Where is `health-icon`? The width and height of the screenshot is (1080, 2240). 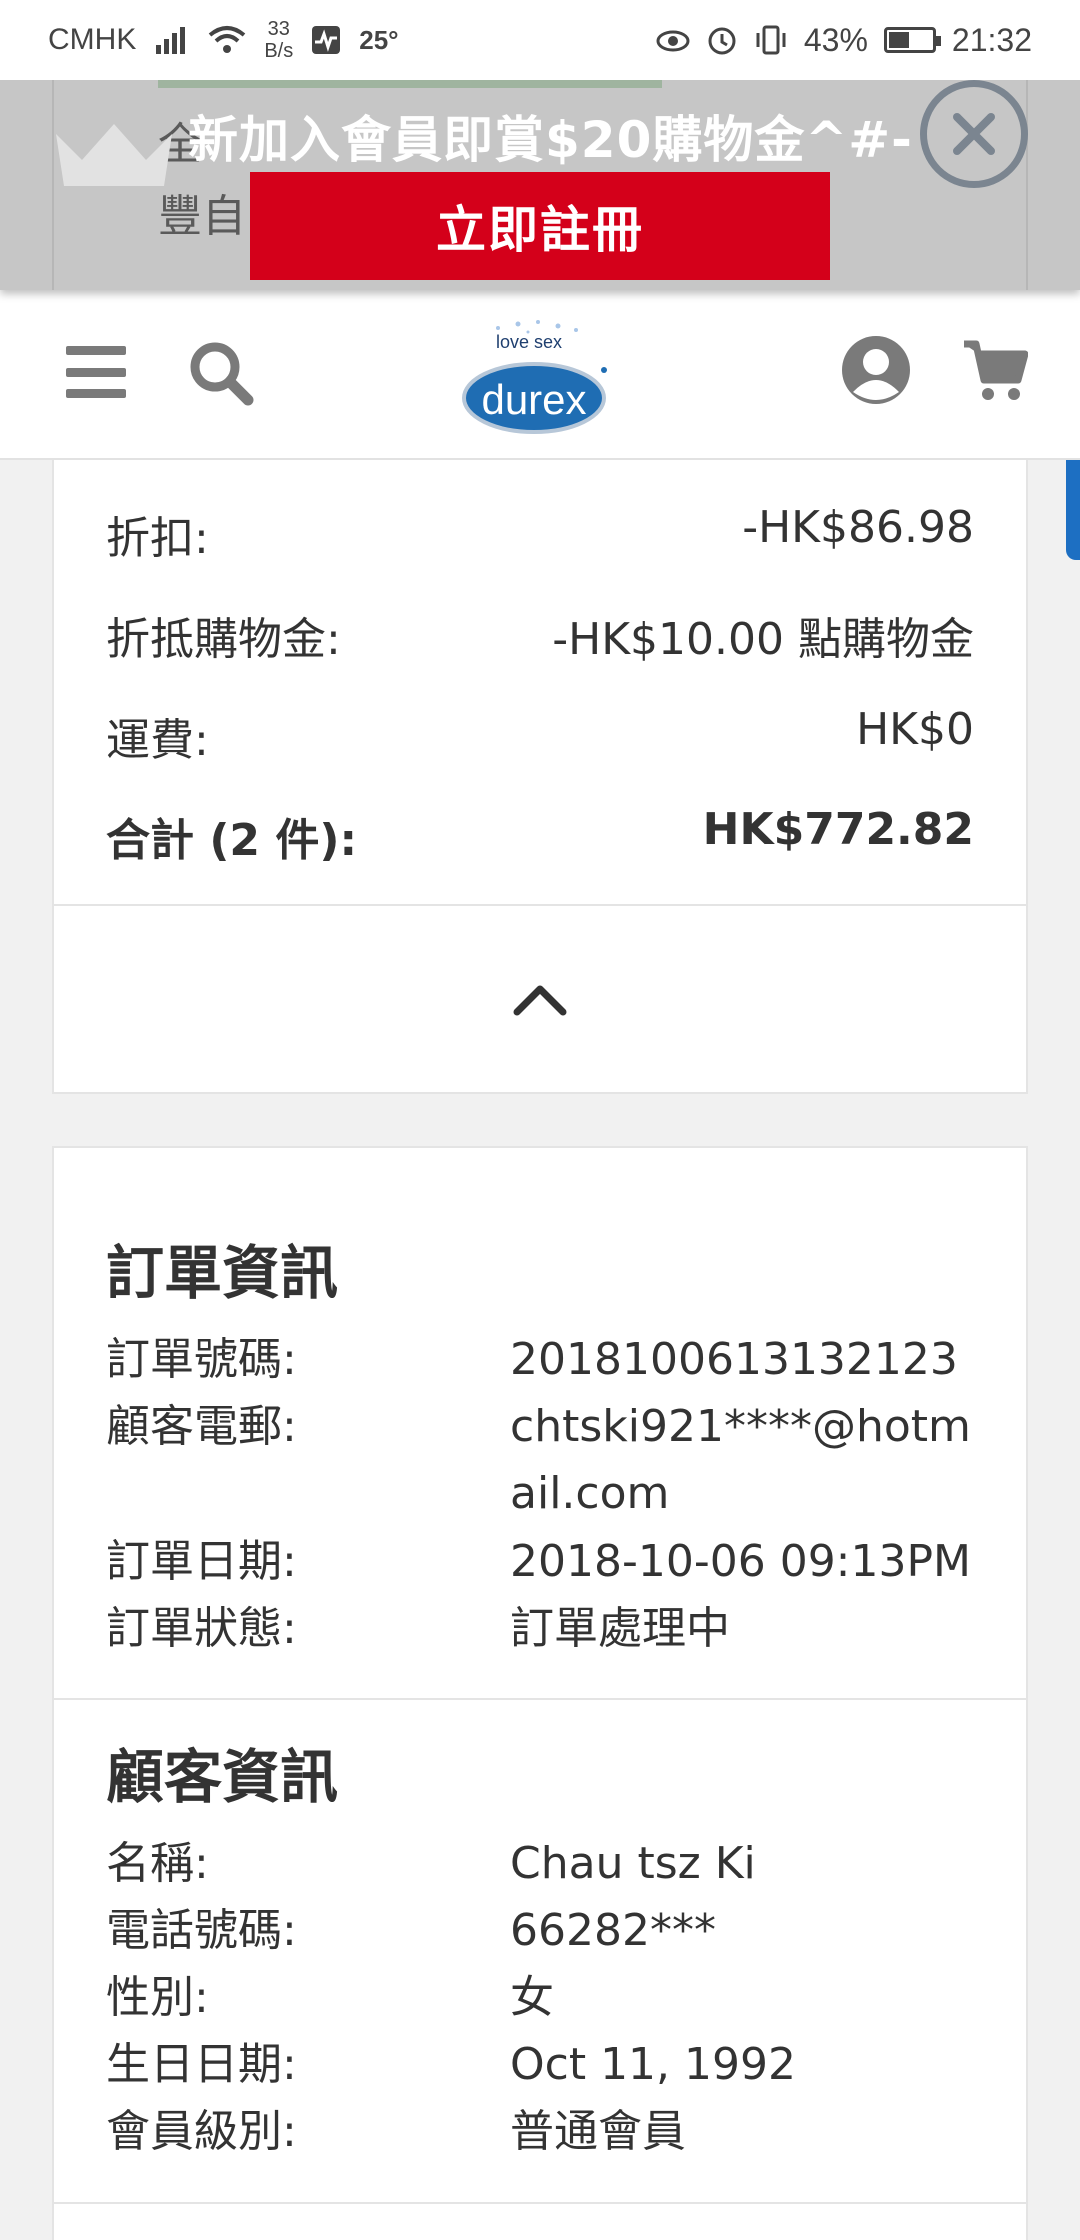
health-icon is located at coordinates (326, 40).